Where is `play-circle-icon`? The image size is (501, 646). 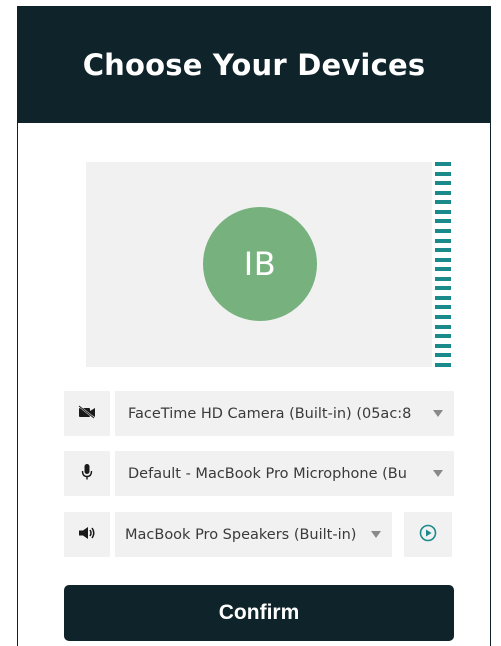
play-circle-icon is located at coordinates (428, 535).